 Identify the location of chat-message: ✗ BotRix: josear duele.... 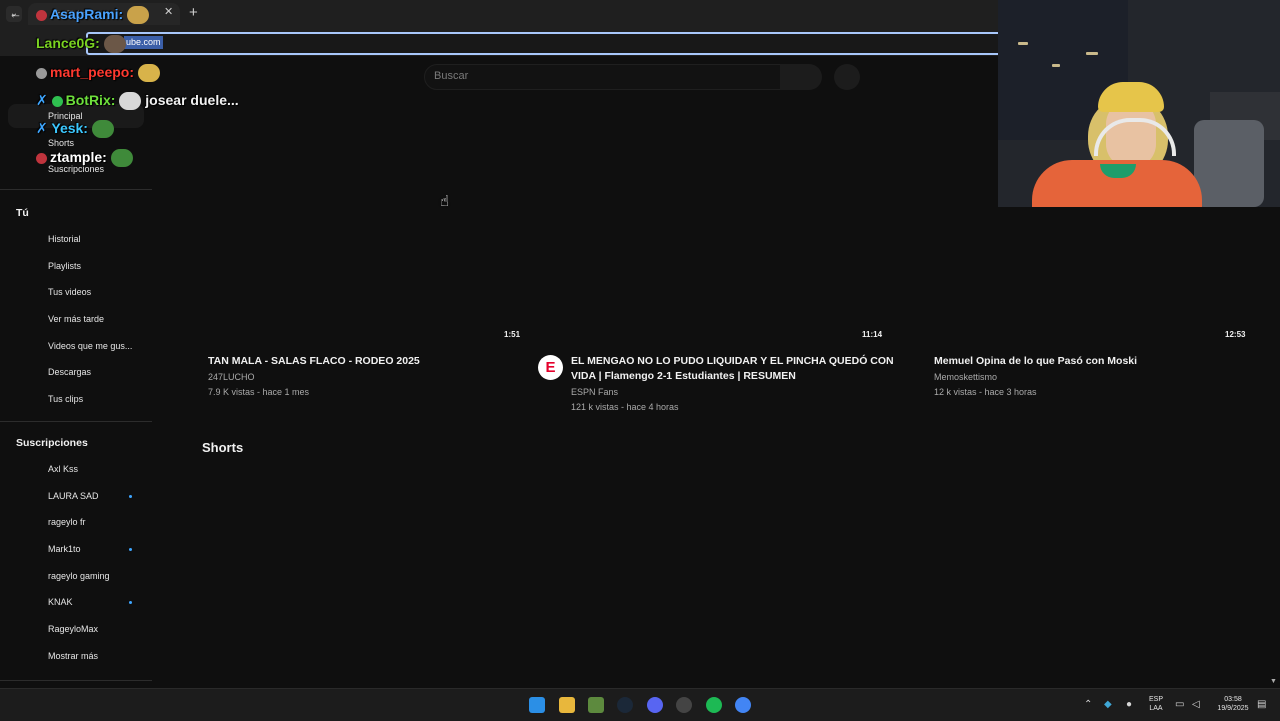
(137, 101).